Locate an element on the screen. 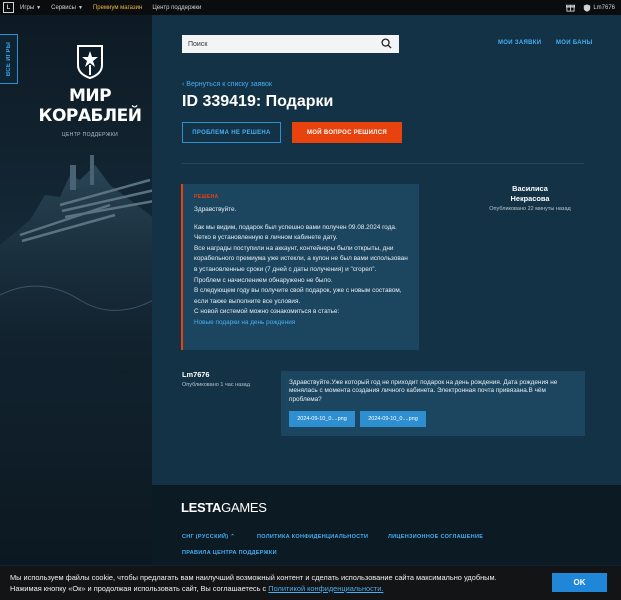 Image resolution: width=621 pixels, height=600 pixels. lesta-logo-bold: LESTA is located at coordinates (201, 507).